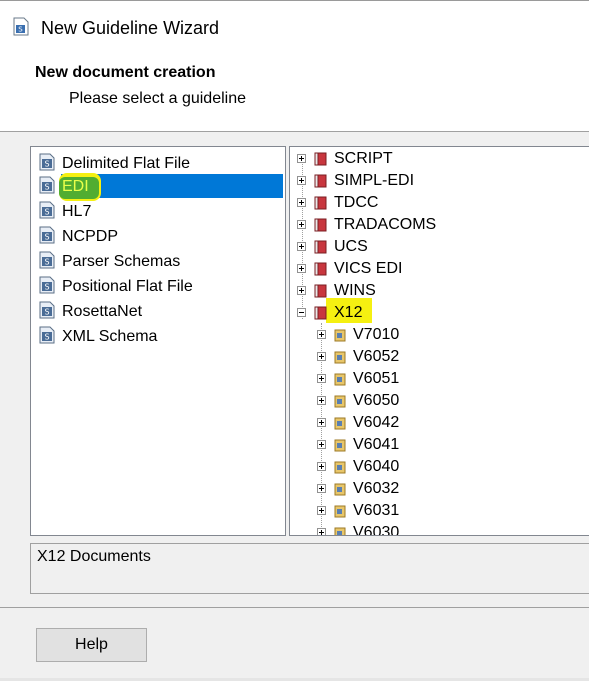 The image size is (589, 681). What do you see at coordinates (348, 312) in the screenshot?
I see `tree-item-label: X12` at bounding box center [348, 312].